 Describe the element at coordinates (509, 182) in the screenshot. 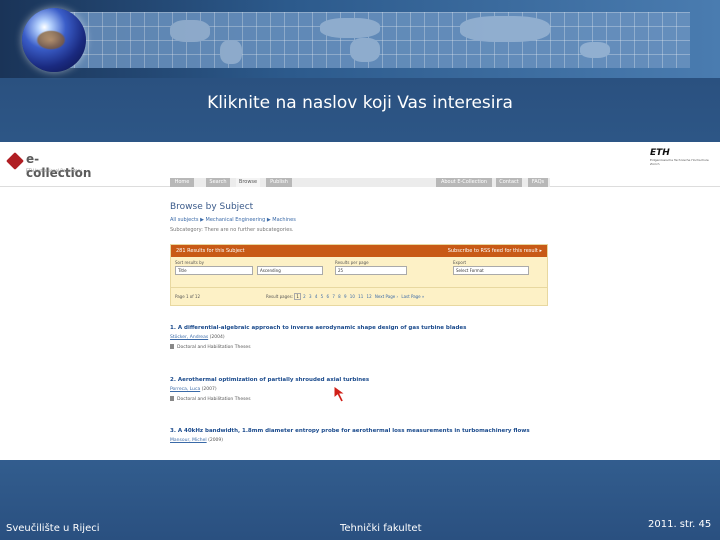

I see `nav-contact: Contact` at that location.